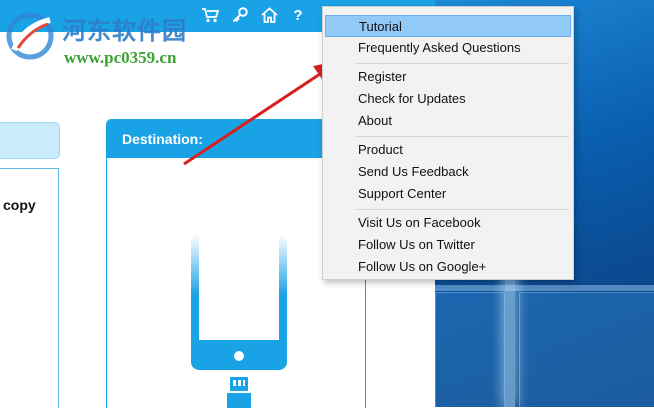 The width and height of the screenshot is (654, 408). Describe the element at coordinates (448, 267) in the screenshot. I see `menu-item-google-plus: Follow Us on Google+` at that location.